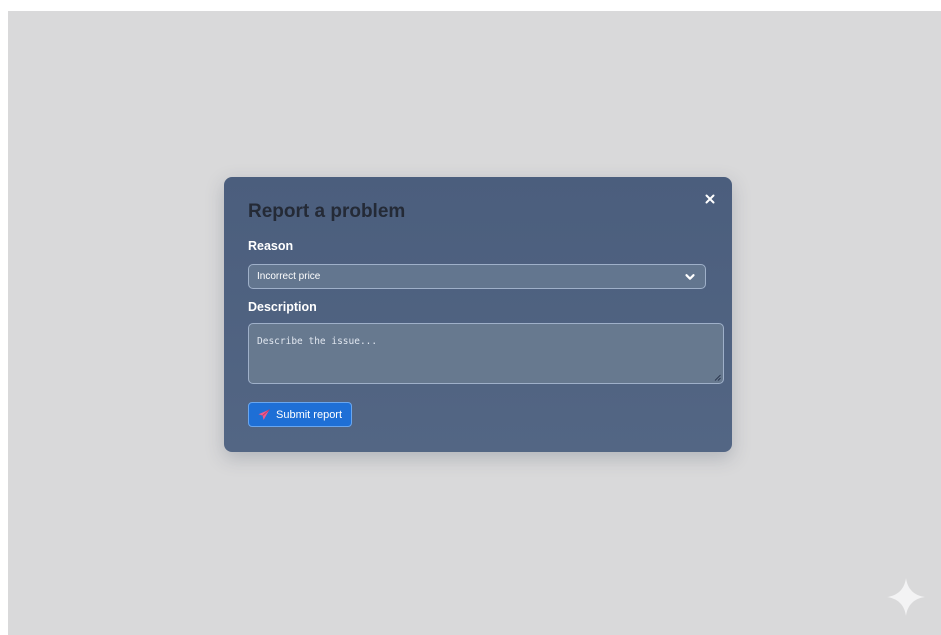 The image size is (941, 635). I want to click on submit-report-button: Submit report, so click(300, 414).